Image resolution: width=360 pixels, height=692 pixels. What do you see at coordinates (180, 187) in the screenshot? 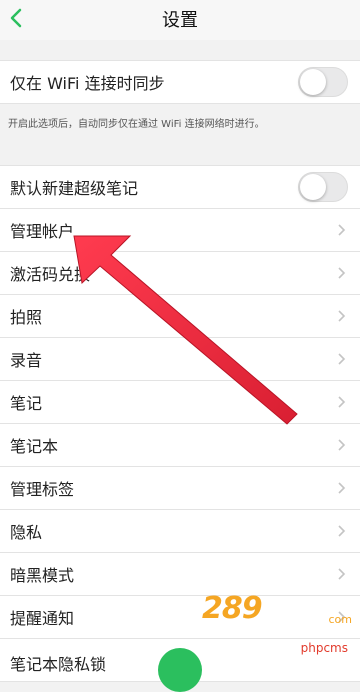
I see `default-super-note-row: 默认新建超级笔记` at bounding box center [180, 187].